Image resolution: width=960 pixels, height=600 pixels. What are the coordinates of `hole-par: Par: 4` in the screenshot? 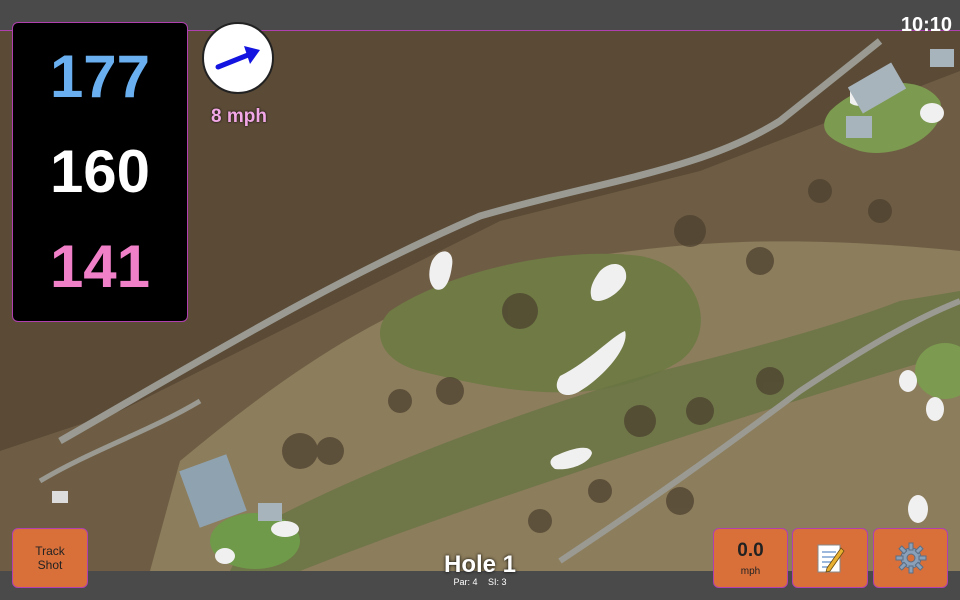 It's located at (465, 582).